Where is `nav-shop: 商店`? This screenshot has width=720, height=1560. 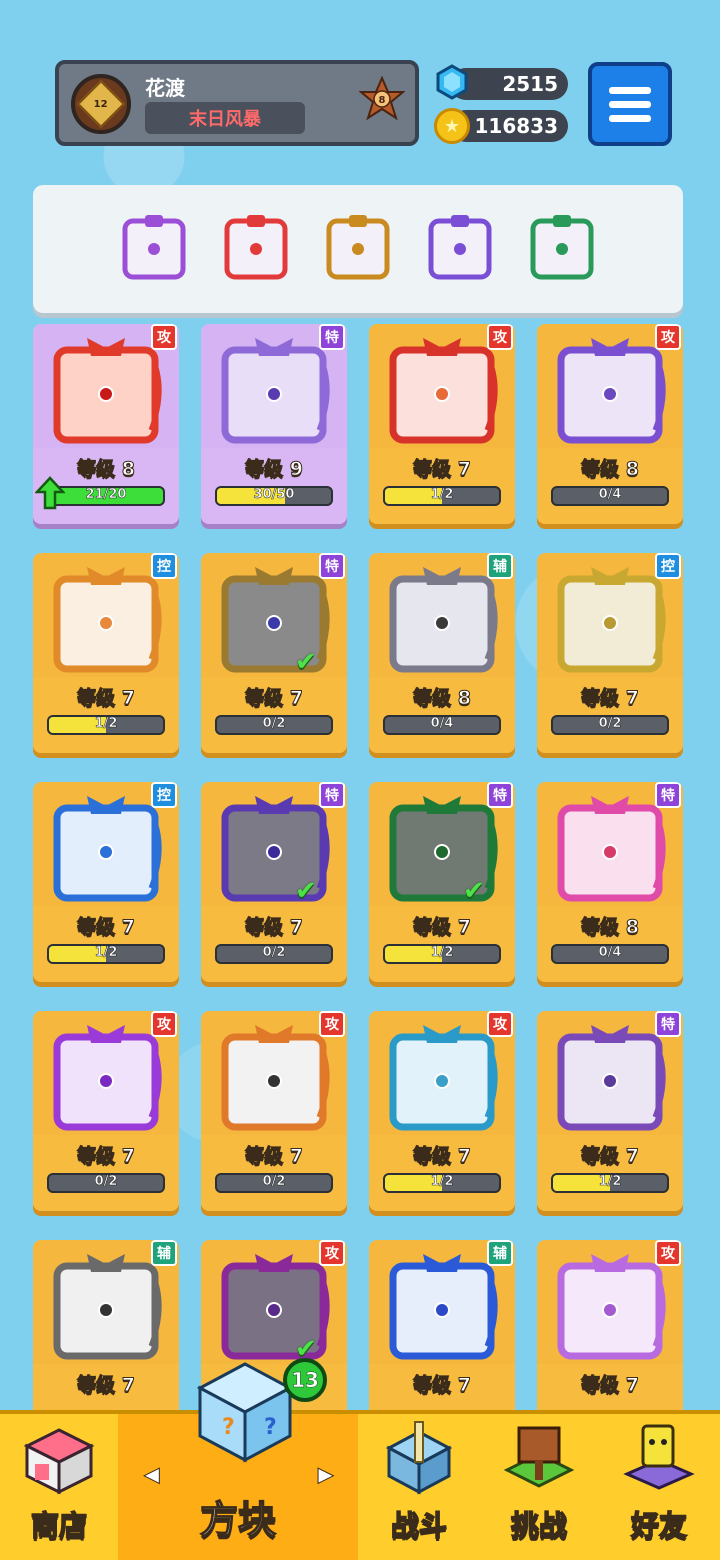
nav-shop: 商店 is located at coordinates (59, 1487).